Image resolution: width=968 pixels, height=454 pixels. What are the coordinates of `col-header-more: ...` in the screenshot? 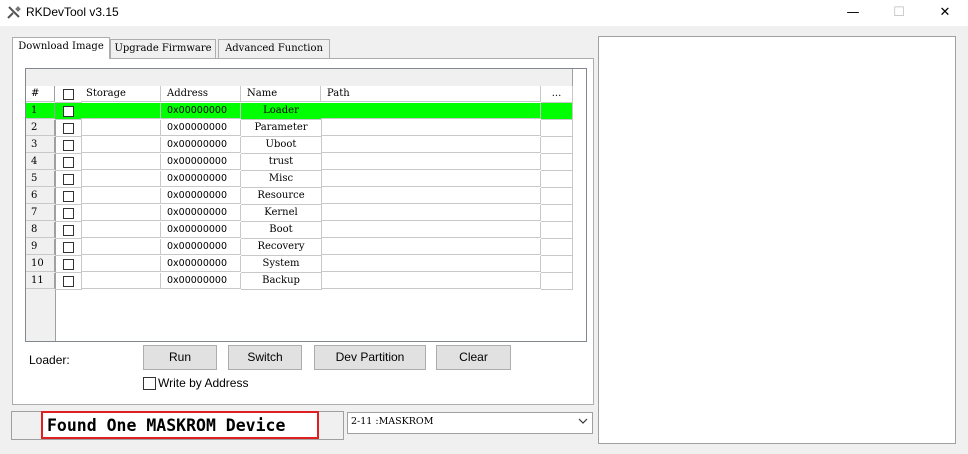 It's located at (557, 94).